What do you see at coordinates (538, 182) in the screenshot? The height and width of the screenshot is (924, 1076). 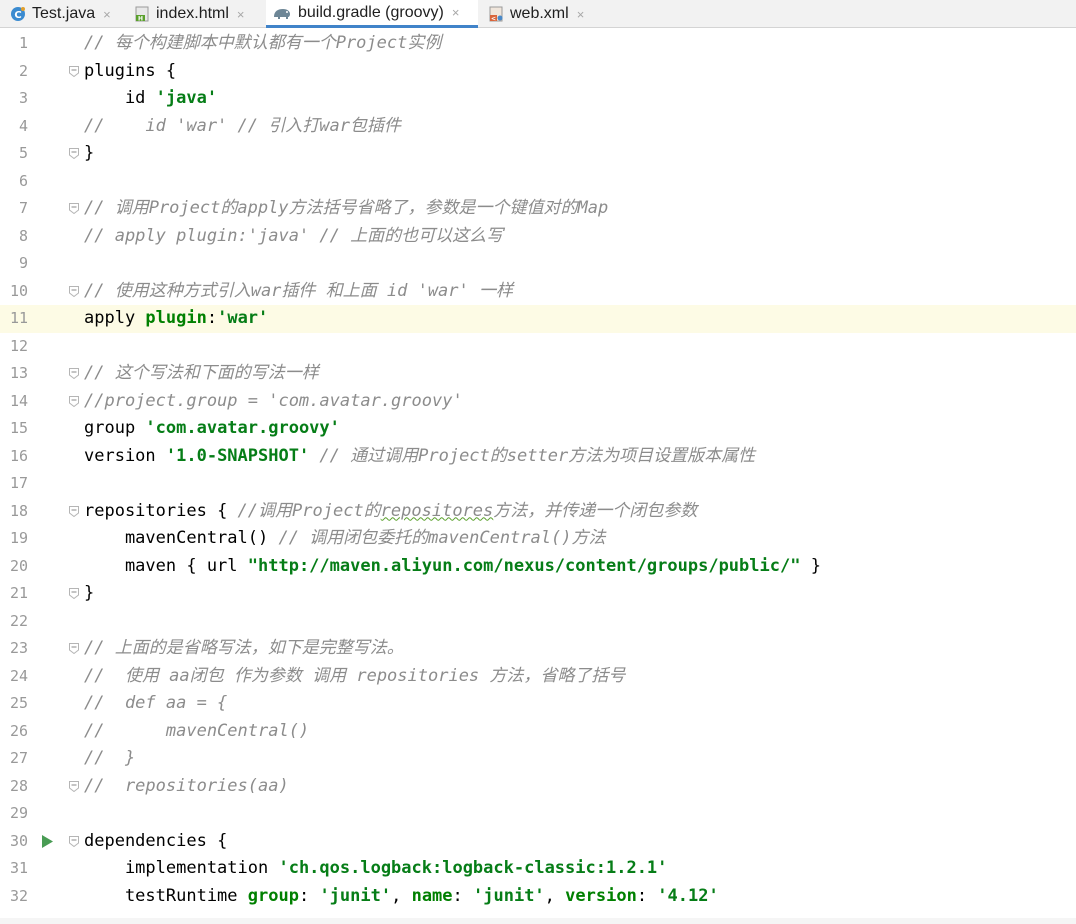 I see `code-line: 6` at bounding box center [538, 182].